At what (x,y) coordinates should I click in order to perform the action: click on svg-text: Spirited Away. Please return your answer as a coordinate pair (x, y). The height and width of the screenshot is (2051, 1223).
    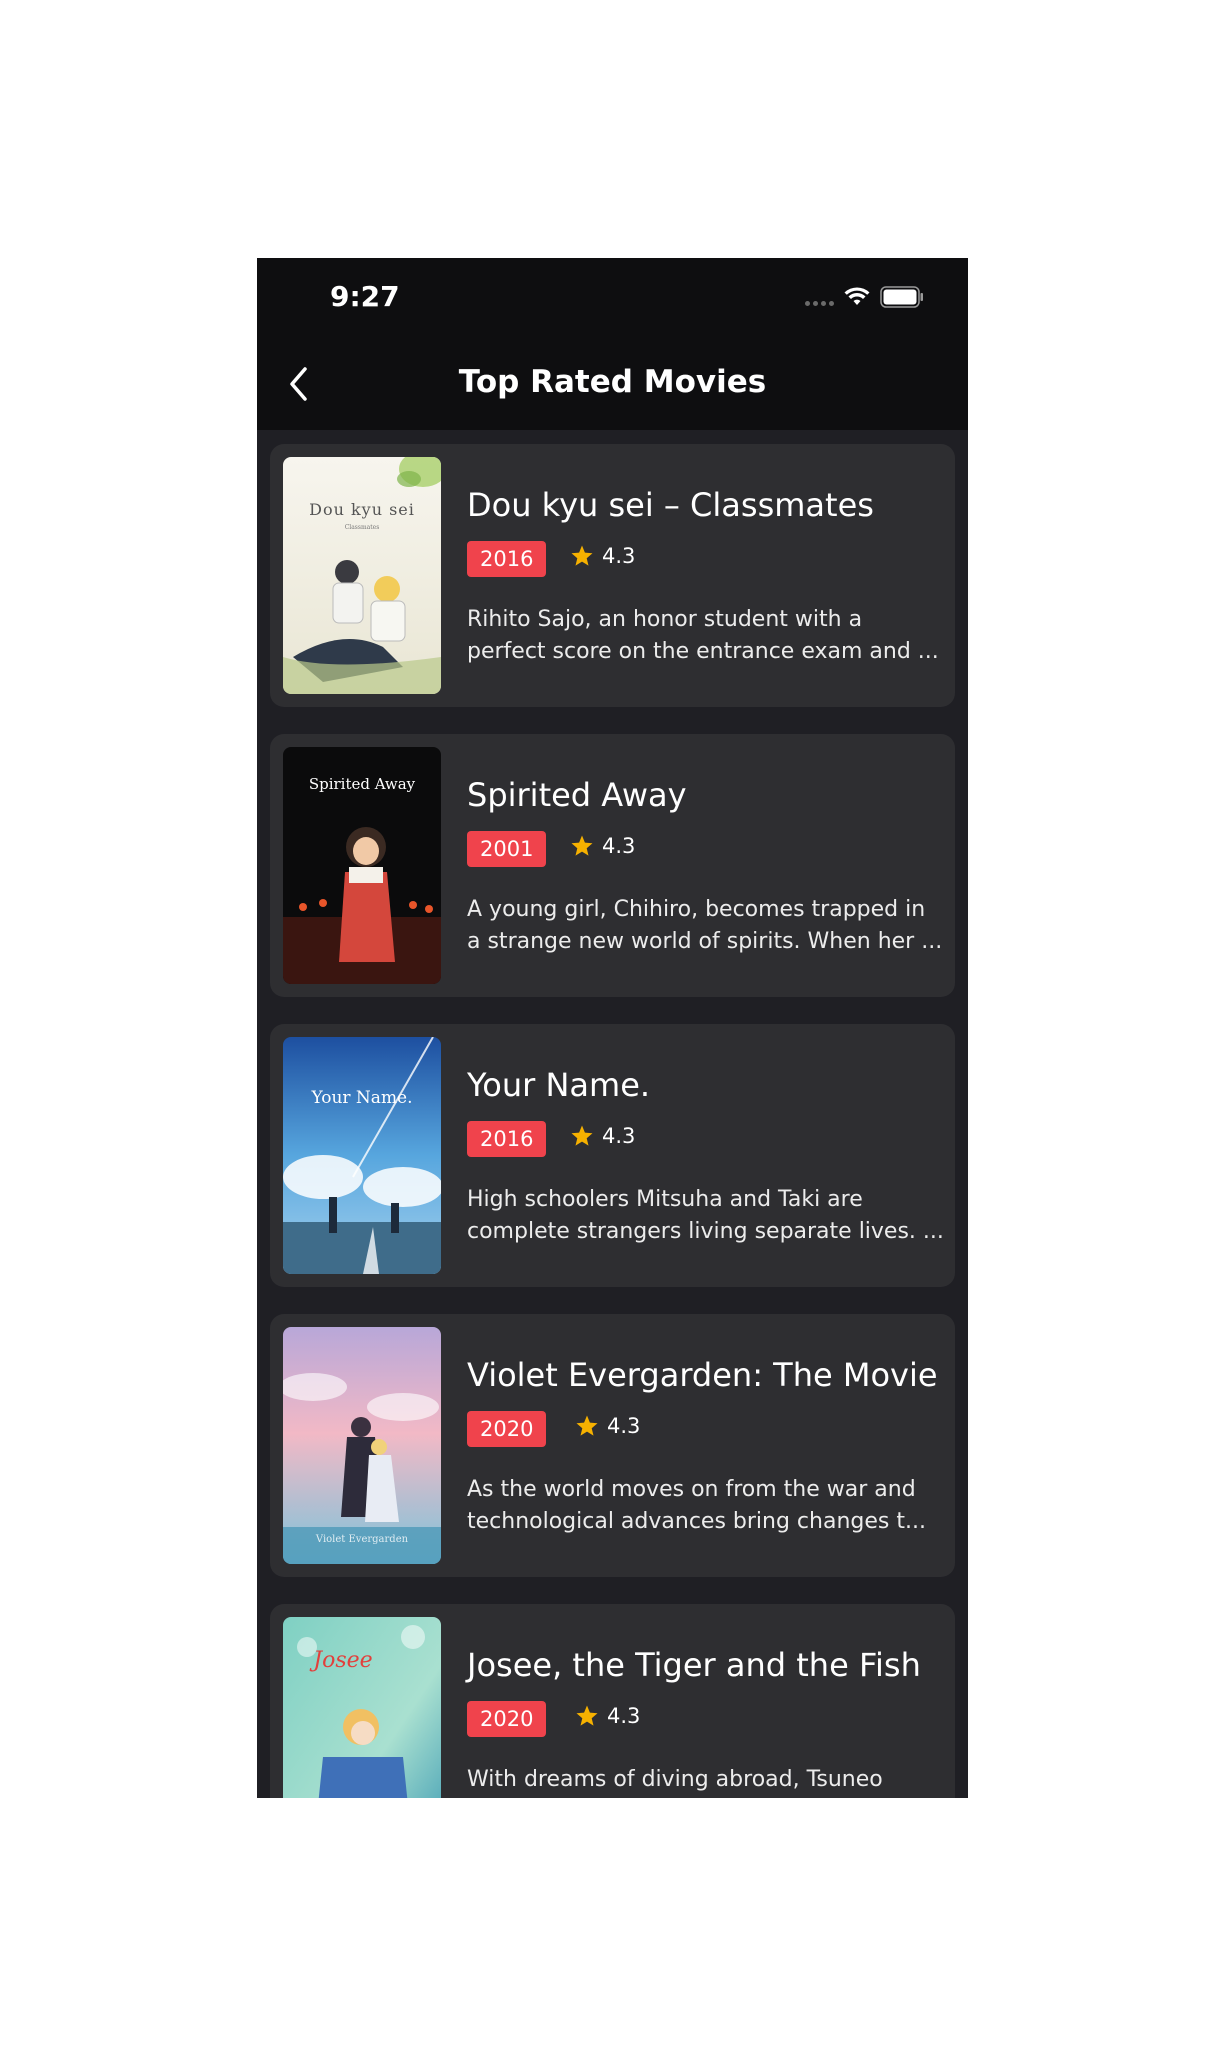
    Looking at the image, I should click on (362, 784).